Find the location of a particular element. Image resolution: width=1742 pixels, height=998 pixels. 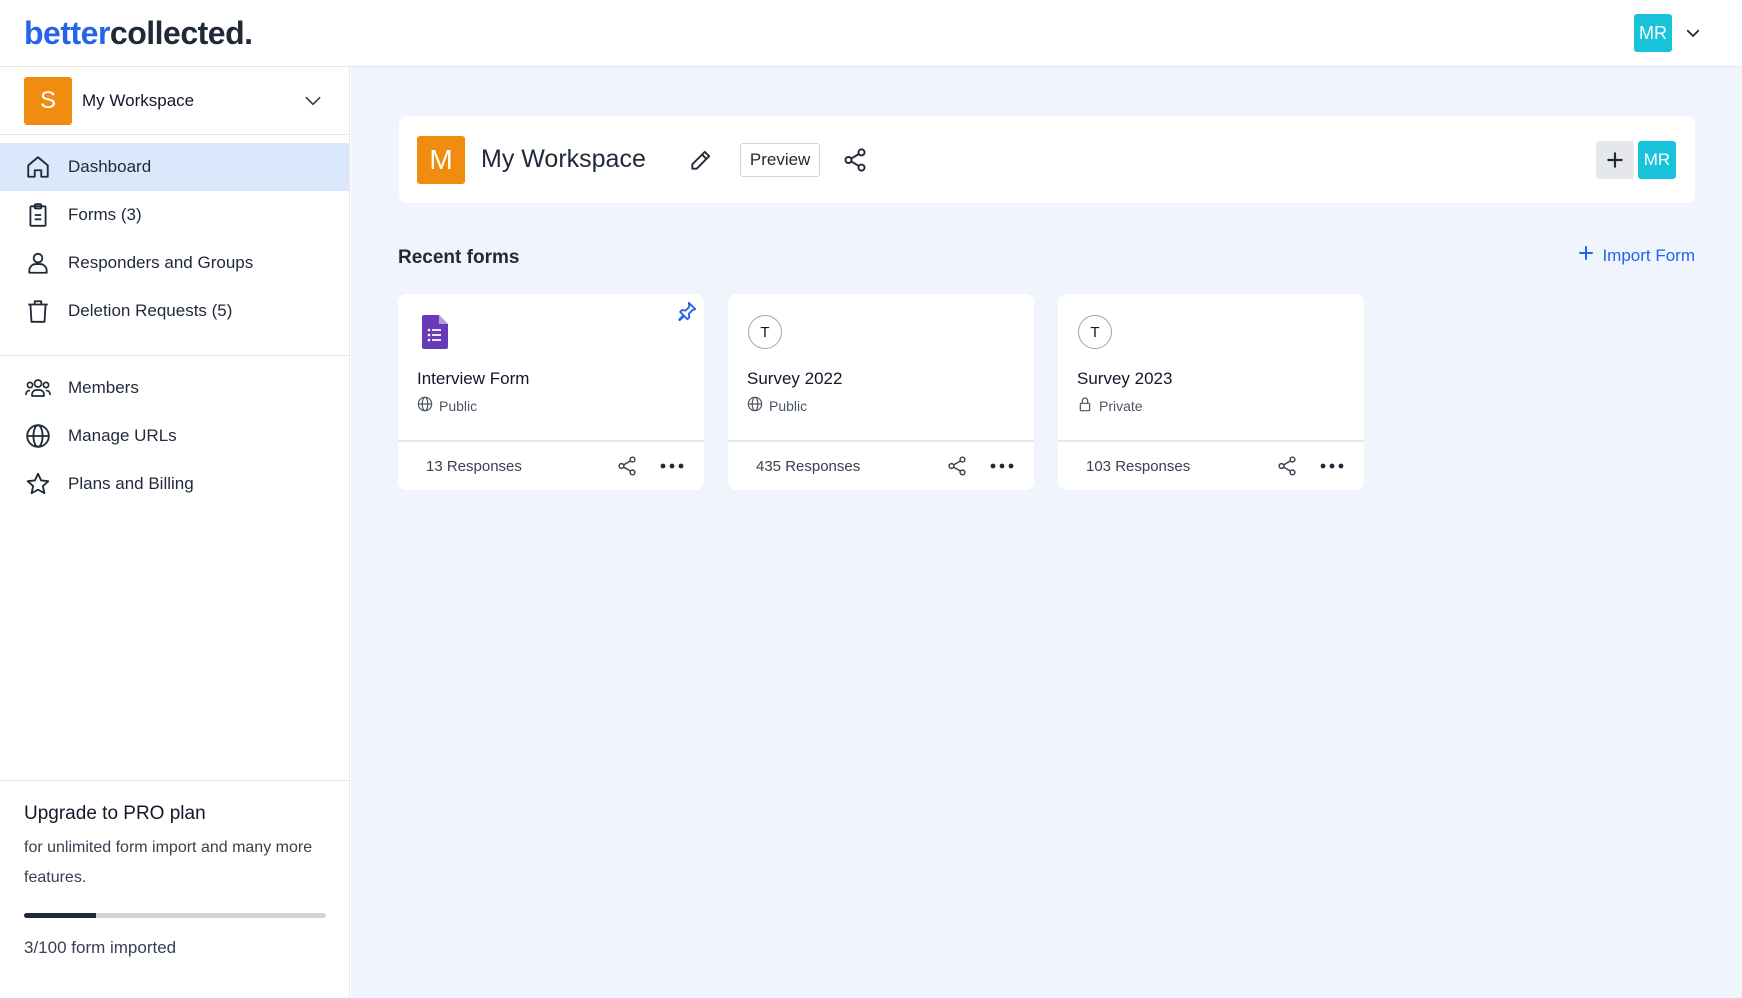

clipboard-icon is located at coordinates (38, 215).